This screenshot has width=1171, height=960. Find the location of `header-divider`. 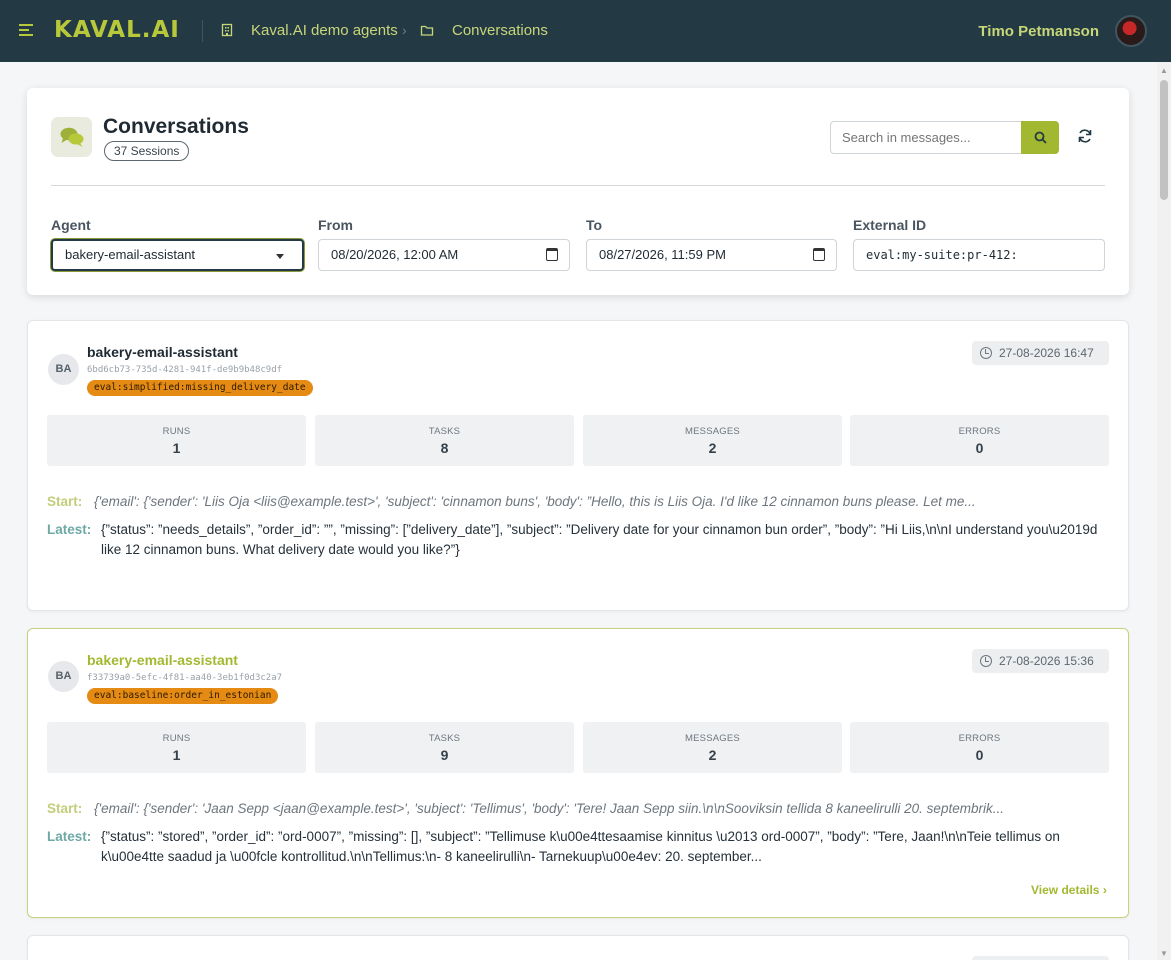

header-divider is located at coordinates (578, 185).